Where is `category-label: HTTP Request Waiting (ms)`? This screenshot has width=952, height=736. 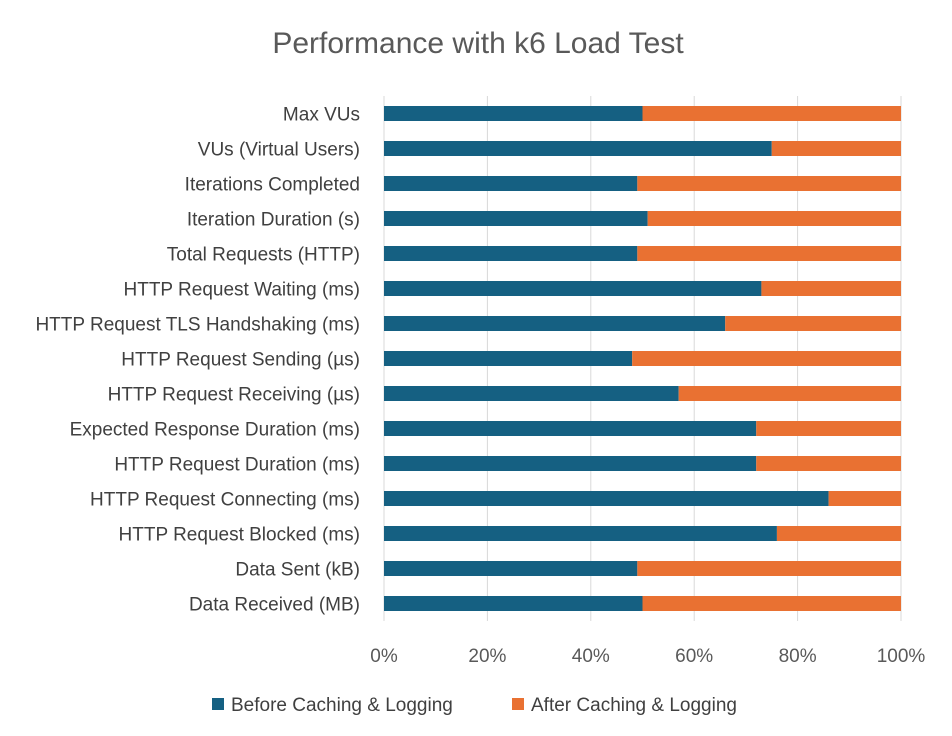
category-label: HTTP Request Waiting (ms) is located at coordinates (242, 290).